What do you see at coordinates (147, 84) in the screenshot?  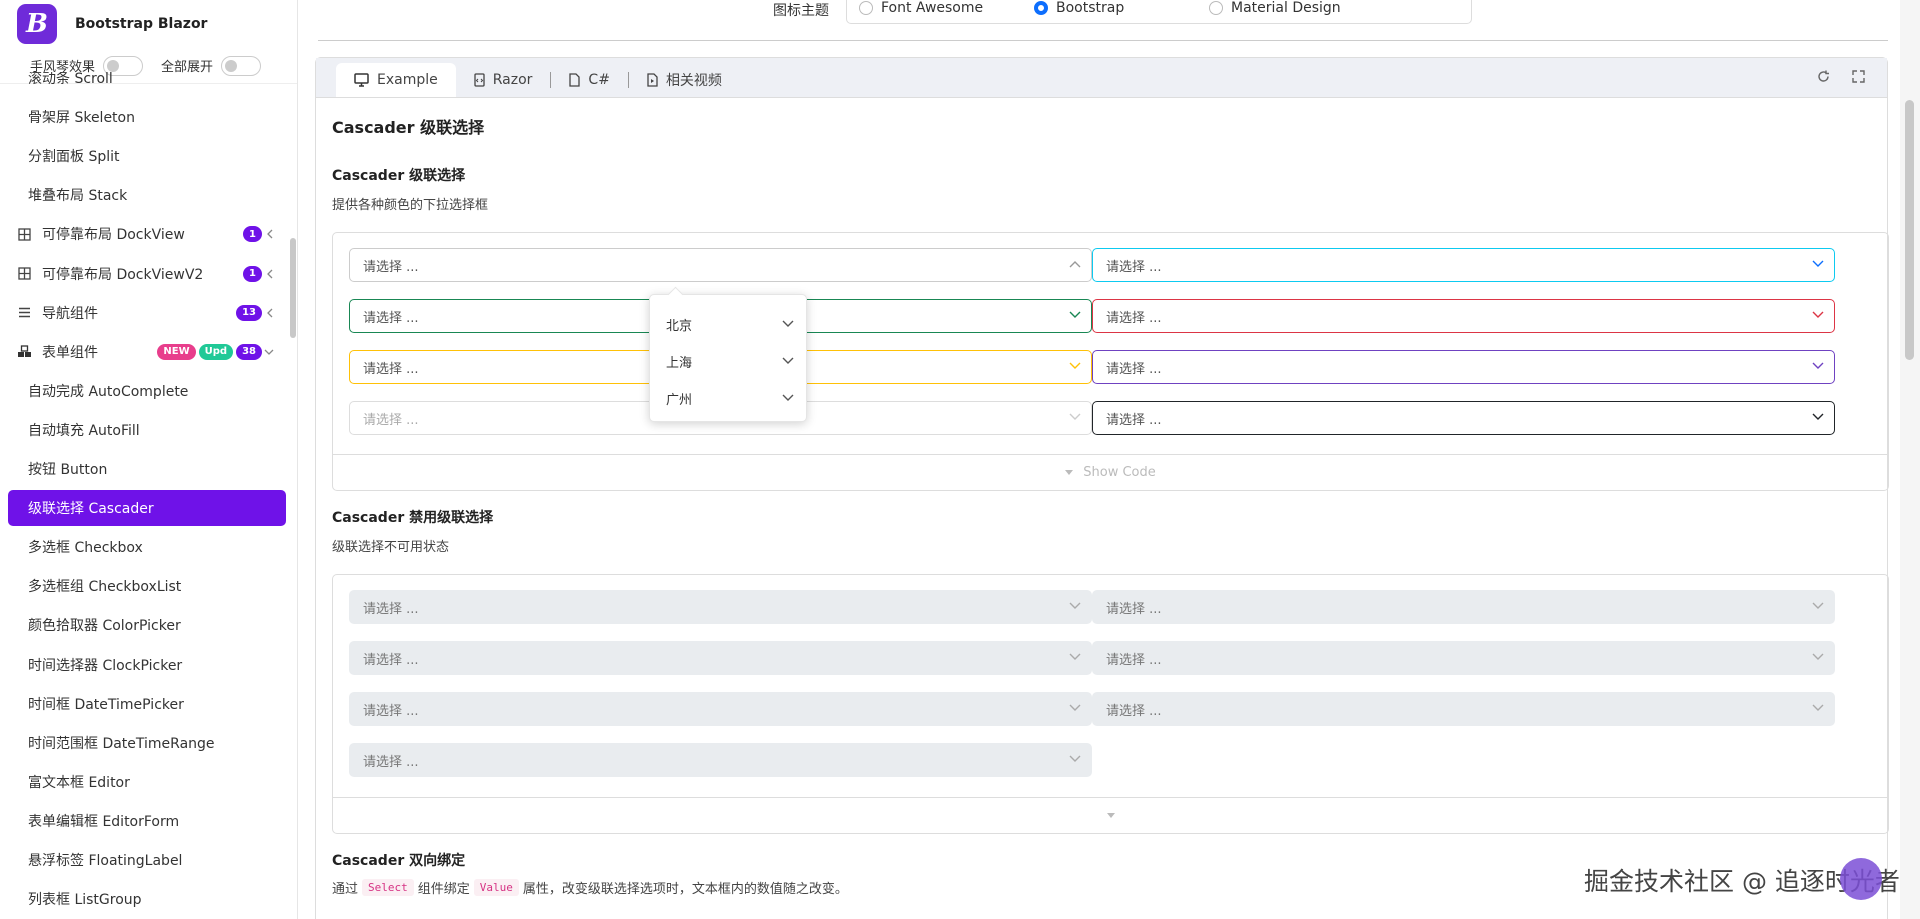 I see `sidebar-item: 滚动条 Scroll` at bounding box center [147, 84].